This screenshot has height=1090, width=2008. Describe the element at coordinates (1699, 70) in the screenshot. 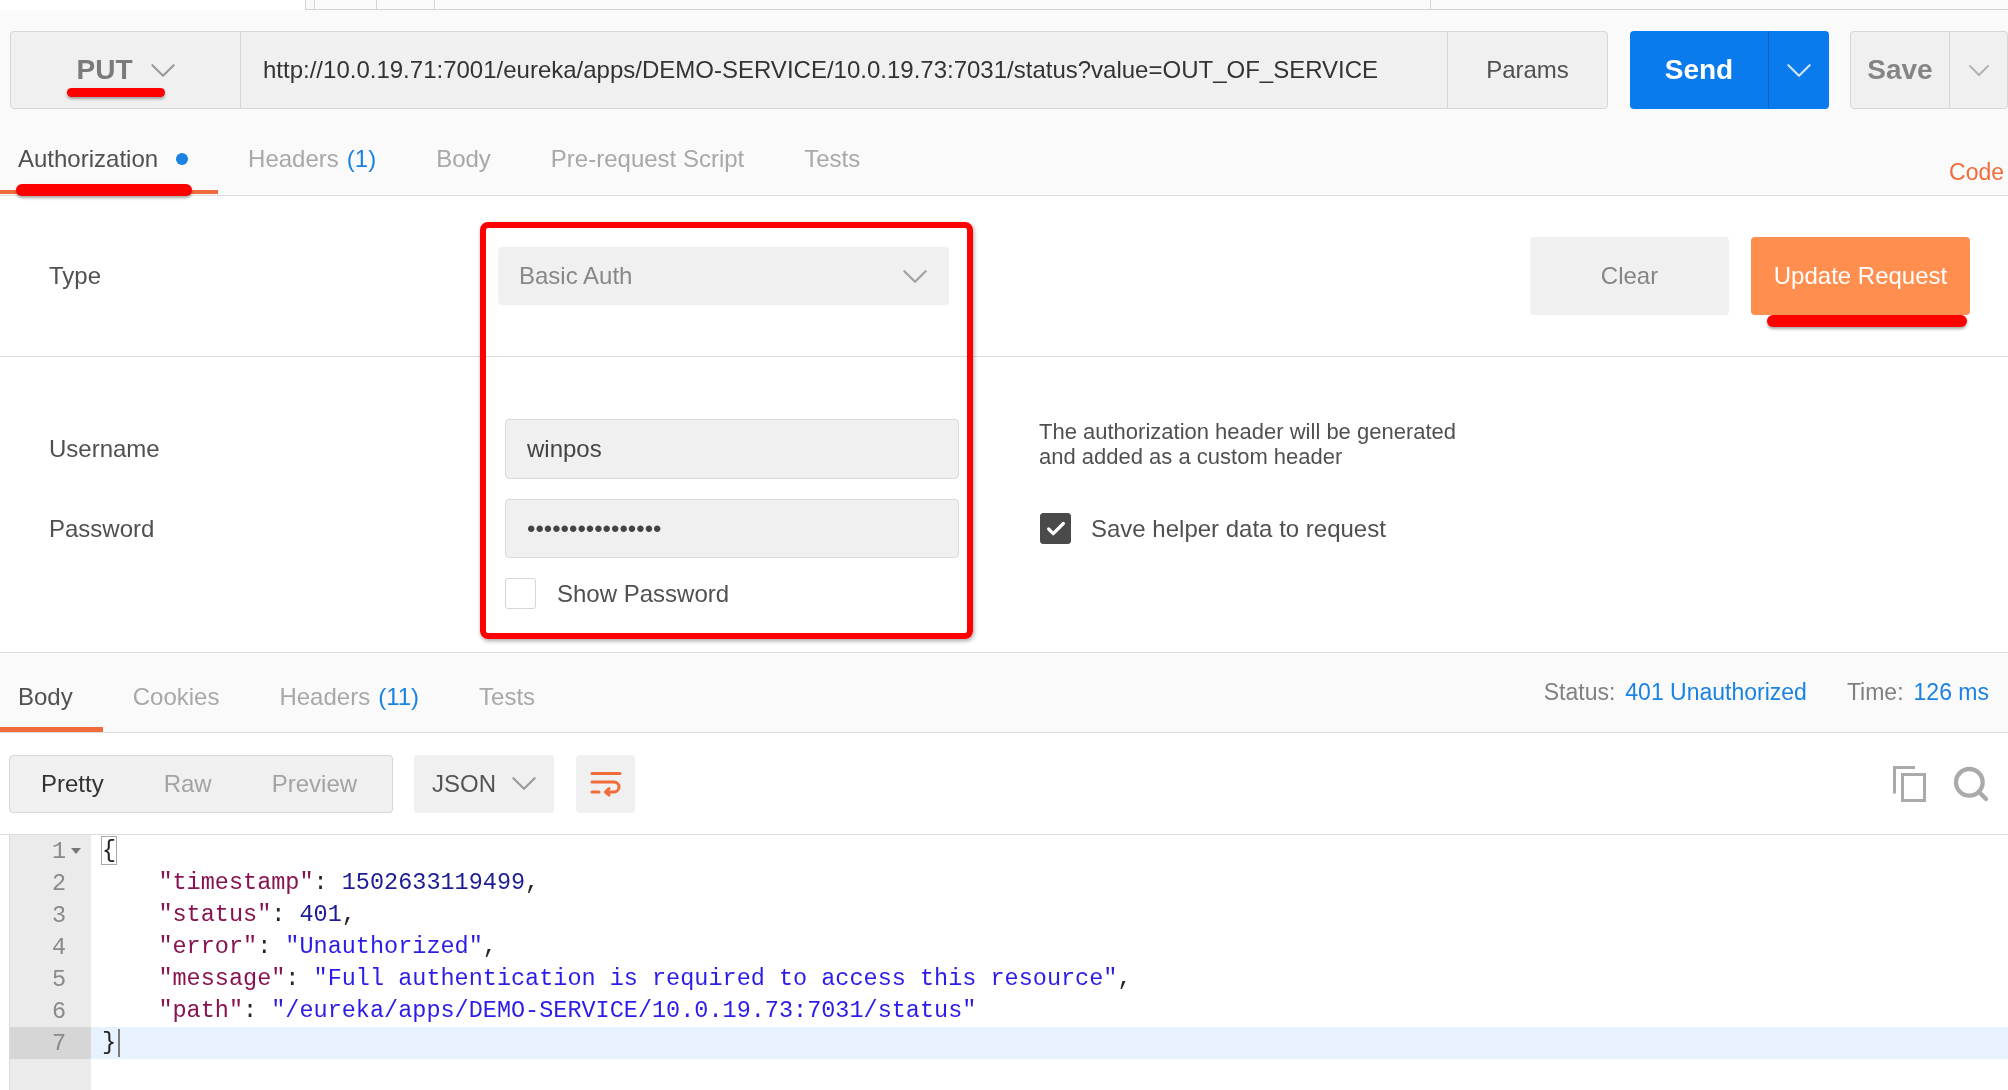

I see `send-button: Send` at that location.